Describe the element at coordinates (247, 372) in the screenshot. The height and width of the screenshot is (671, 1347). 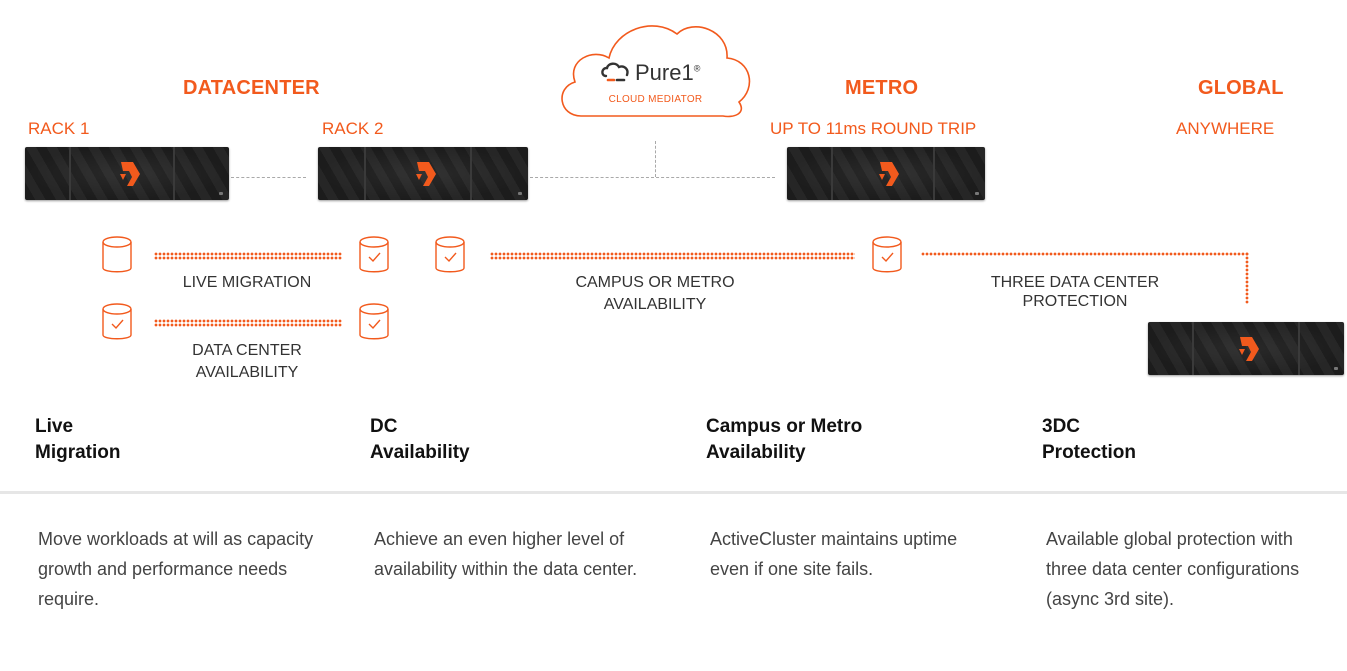
I see `dc-availability-label-2: AVAILABILITY` at that location.